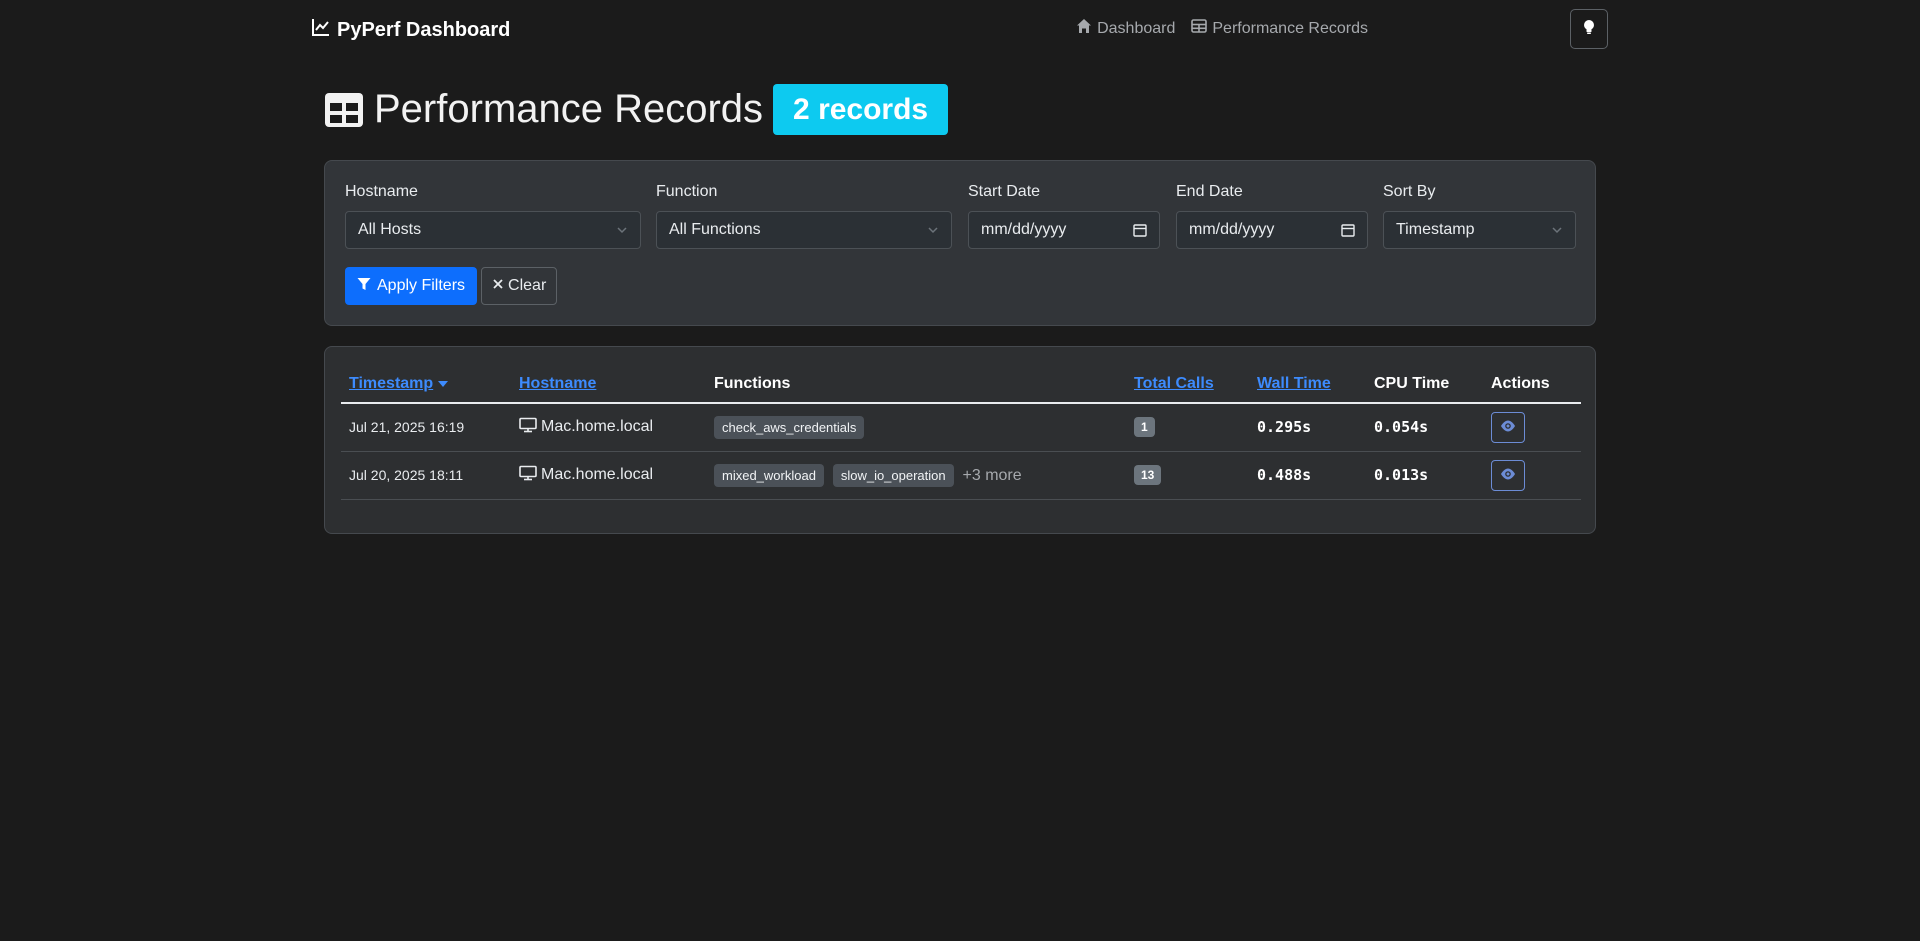 The height and width of the screenshot is (941, 1920). What do you see at coordinates (1409, 191) in the screenshot?
I see `sort-by-label: Sort By` at bounding box center [1409, 191].